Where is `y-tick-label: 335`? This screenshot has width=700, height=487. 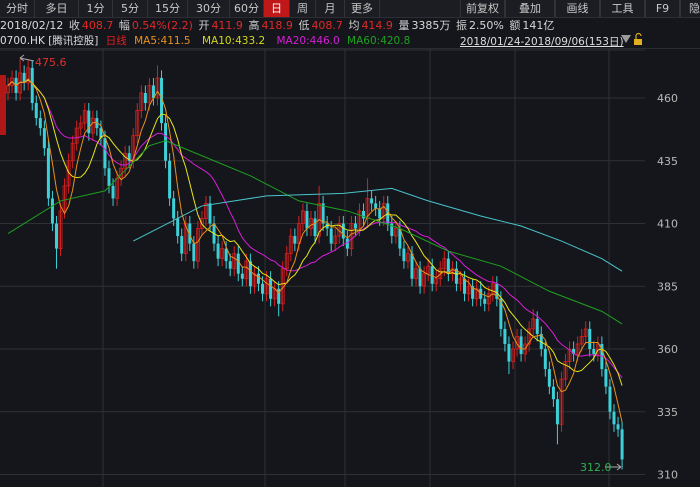
y-tick-label: 335 is located at coordinates (667, 412).